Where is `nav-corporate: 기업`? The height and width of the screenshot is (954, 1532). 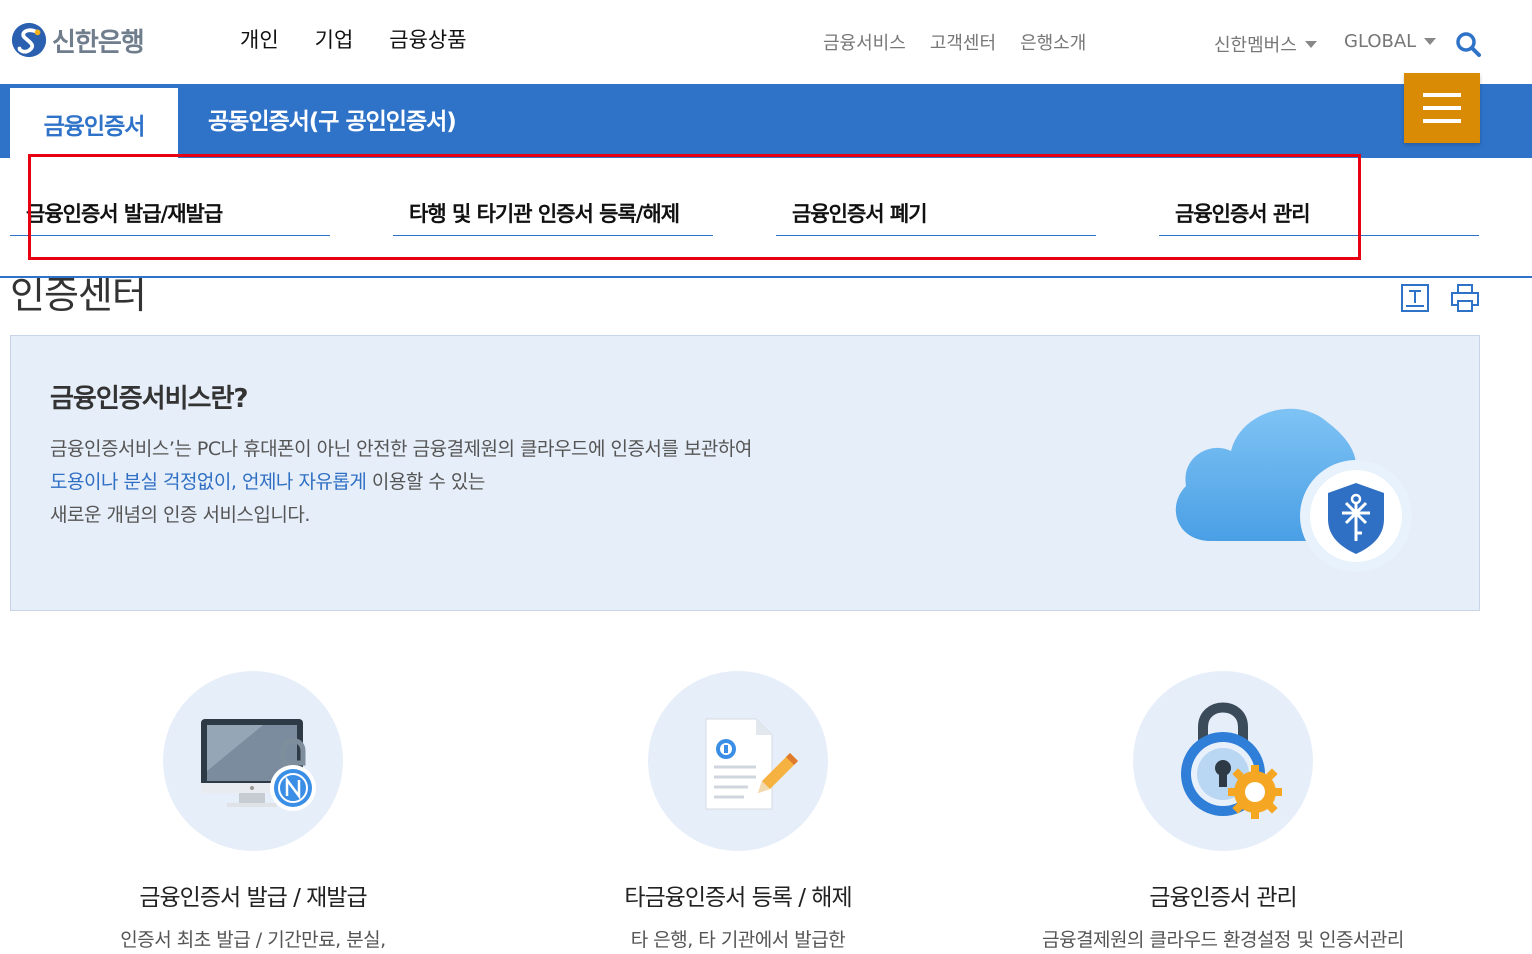
nav-corporate: 기업 is located at coordinates (334, 39).